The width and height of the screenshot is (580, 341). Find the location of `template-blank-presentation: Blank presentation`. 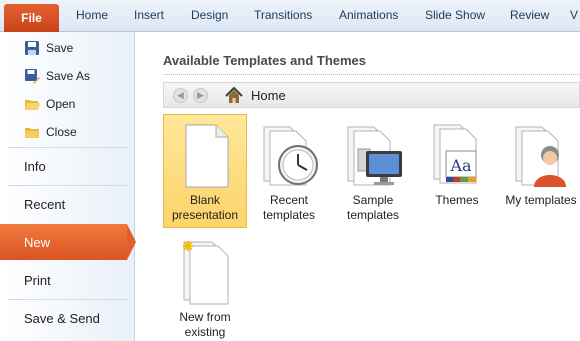

template-blank-presentation: Blank presentation is located at coordinates (205, 171).